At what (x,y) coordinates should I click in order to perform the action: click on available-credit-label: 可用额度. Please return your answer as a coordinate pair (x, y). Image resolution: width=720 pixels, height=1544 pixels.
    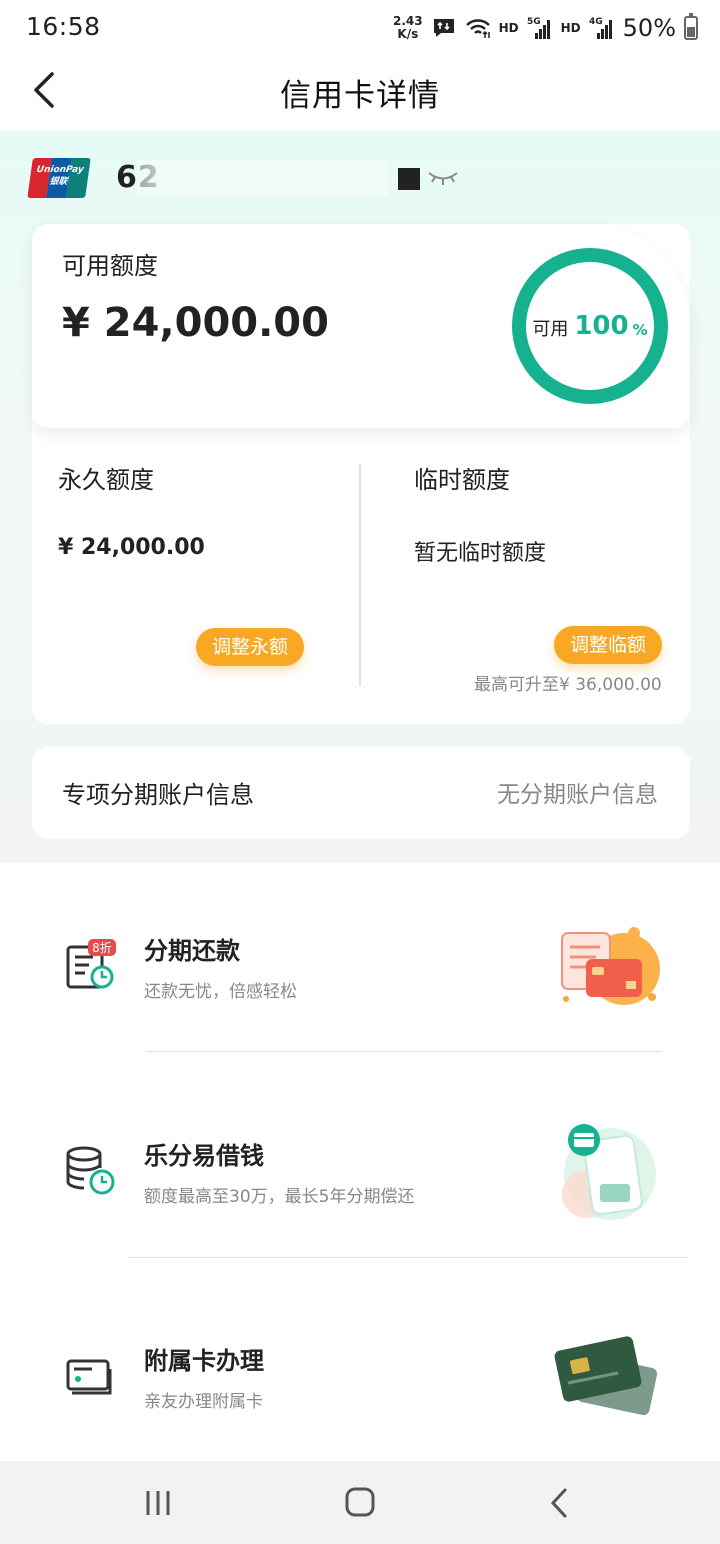
    Looking at the image, I should click on (110, 266).